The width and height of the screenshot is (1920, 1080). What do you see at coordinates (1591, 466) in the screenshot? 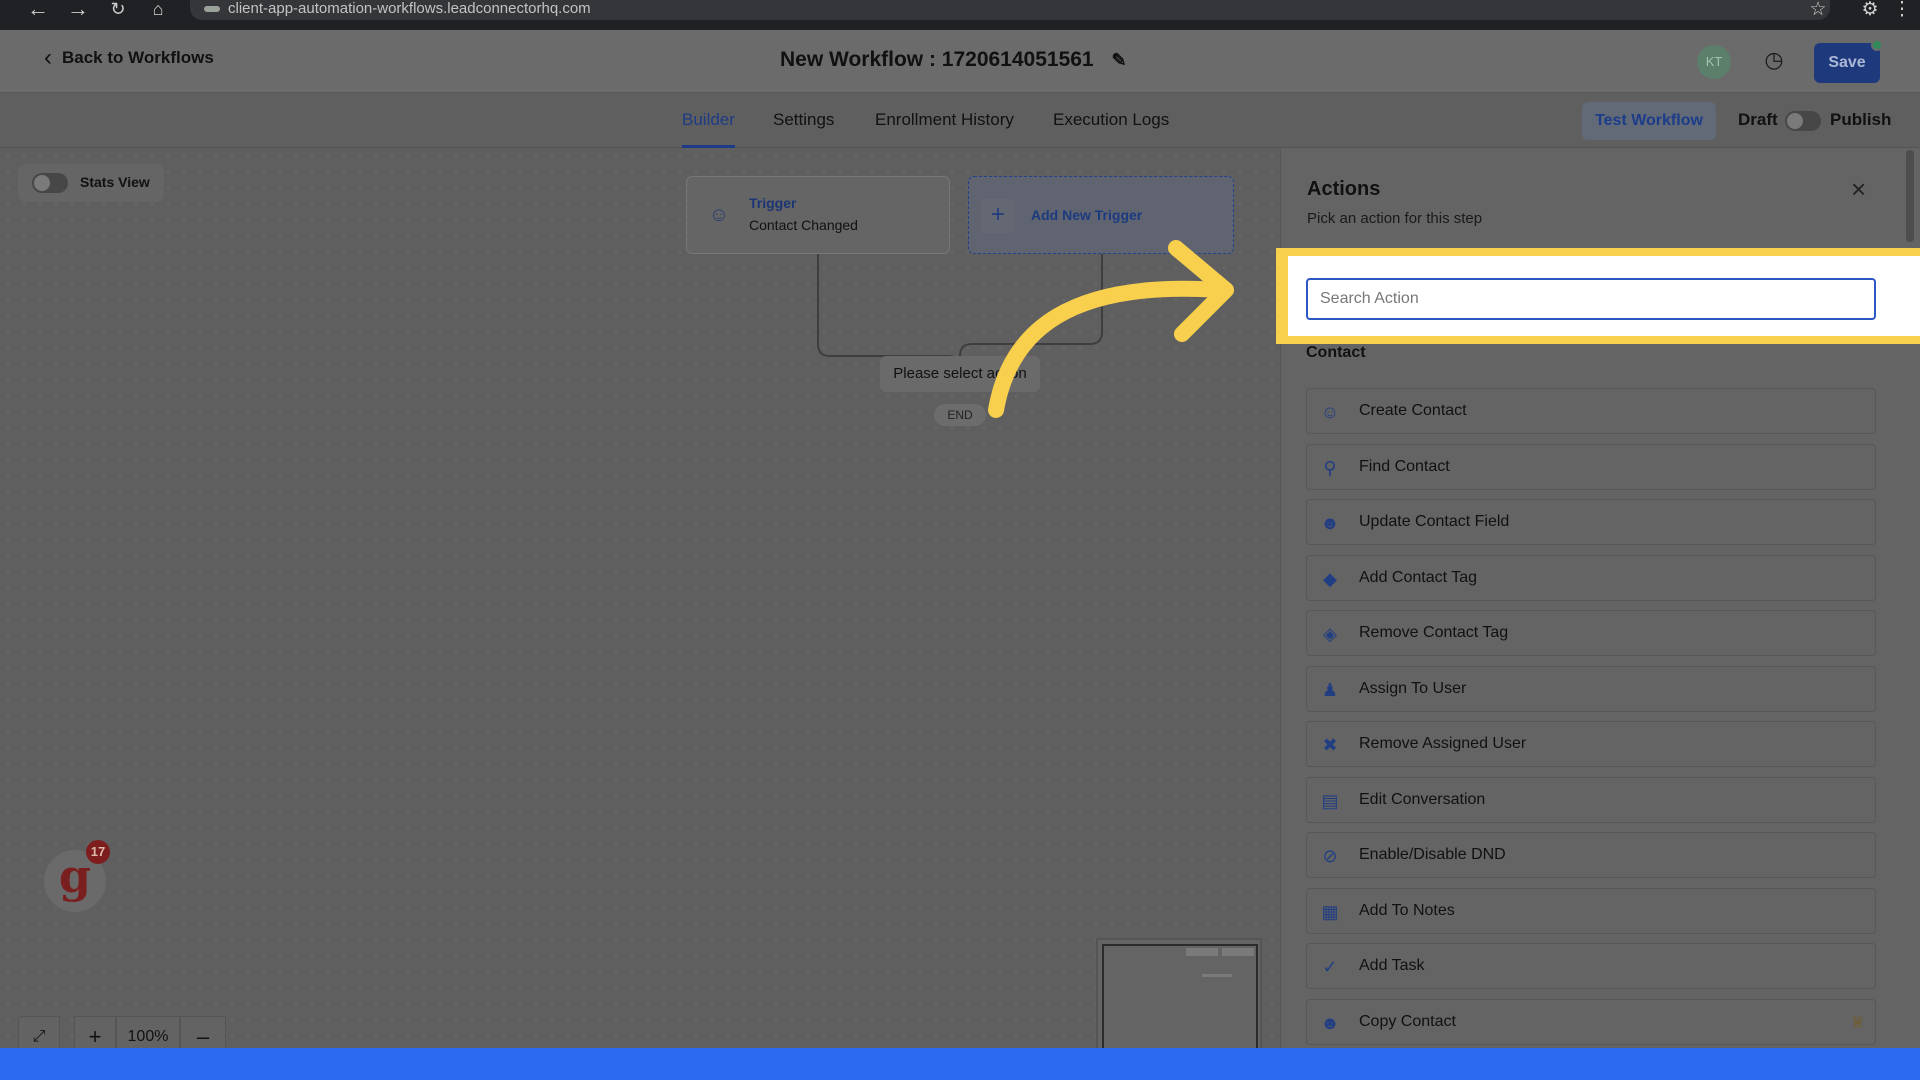
I see `action-find-contact: ⚲ Find Contact` at bounding box center [1591, 466].